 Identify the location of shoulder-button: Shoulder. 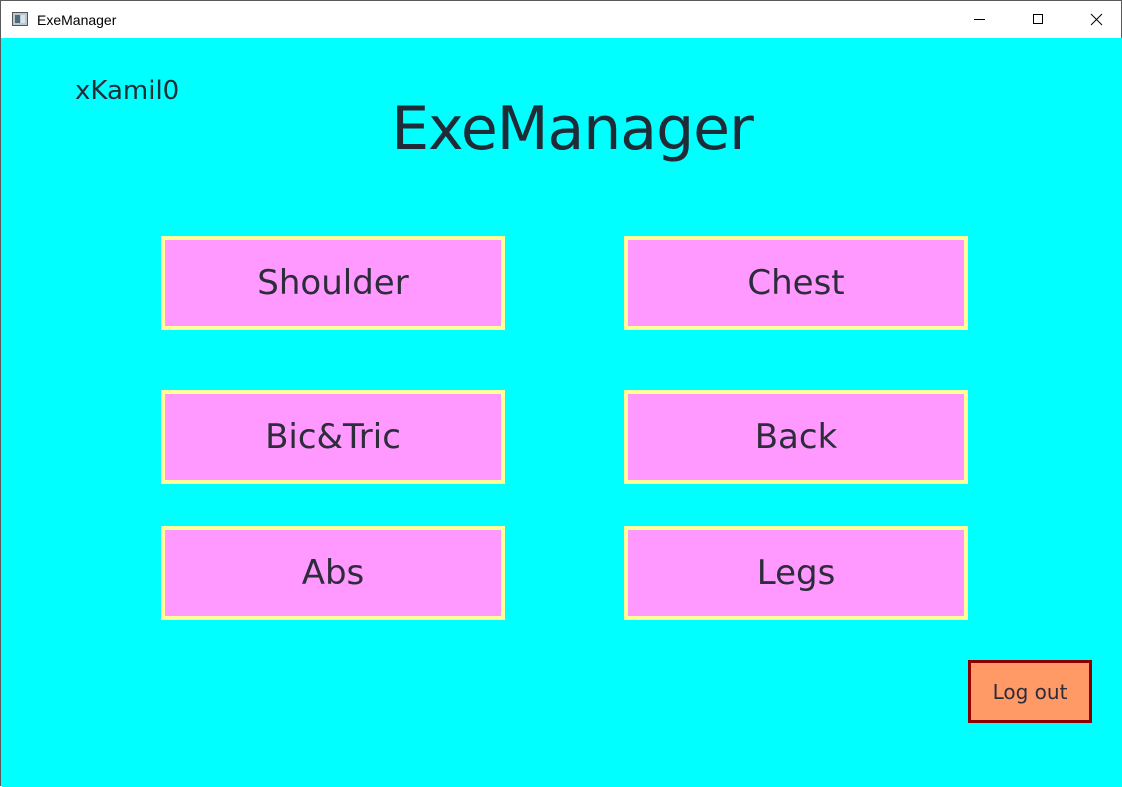
(333, 283).